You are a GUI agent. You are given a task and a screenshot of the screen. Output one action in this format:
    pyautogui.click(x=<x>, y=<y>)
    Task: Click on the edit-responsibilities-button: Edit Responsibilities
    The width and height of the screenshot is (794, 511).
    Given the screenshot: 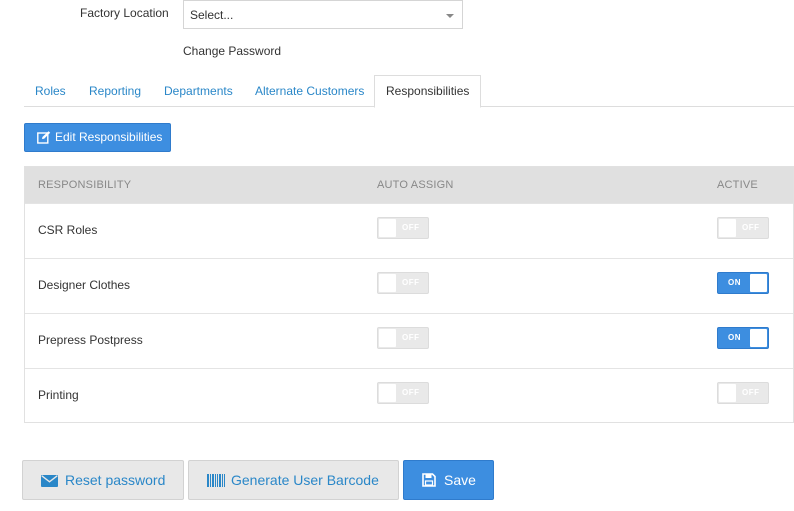 What is the action you would take?
    pyautogui.click(x=97, y=137)
    